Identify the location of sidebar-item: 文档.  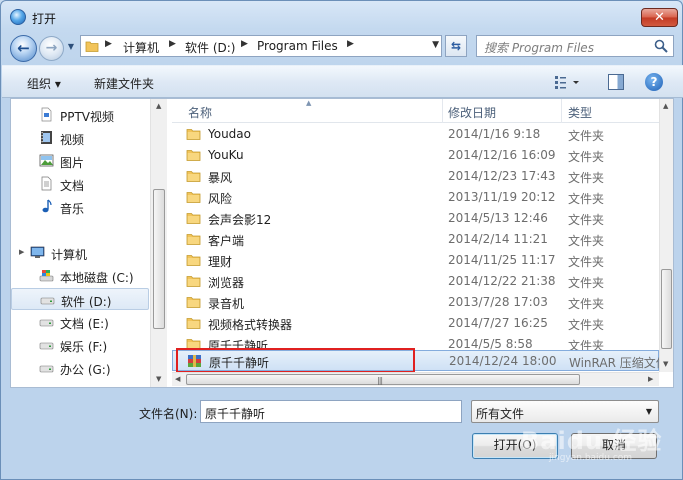
(80, 184).